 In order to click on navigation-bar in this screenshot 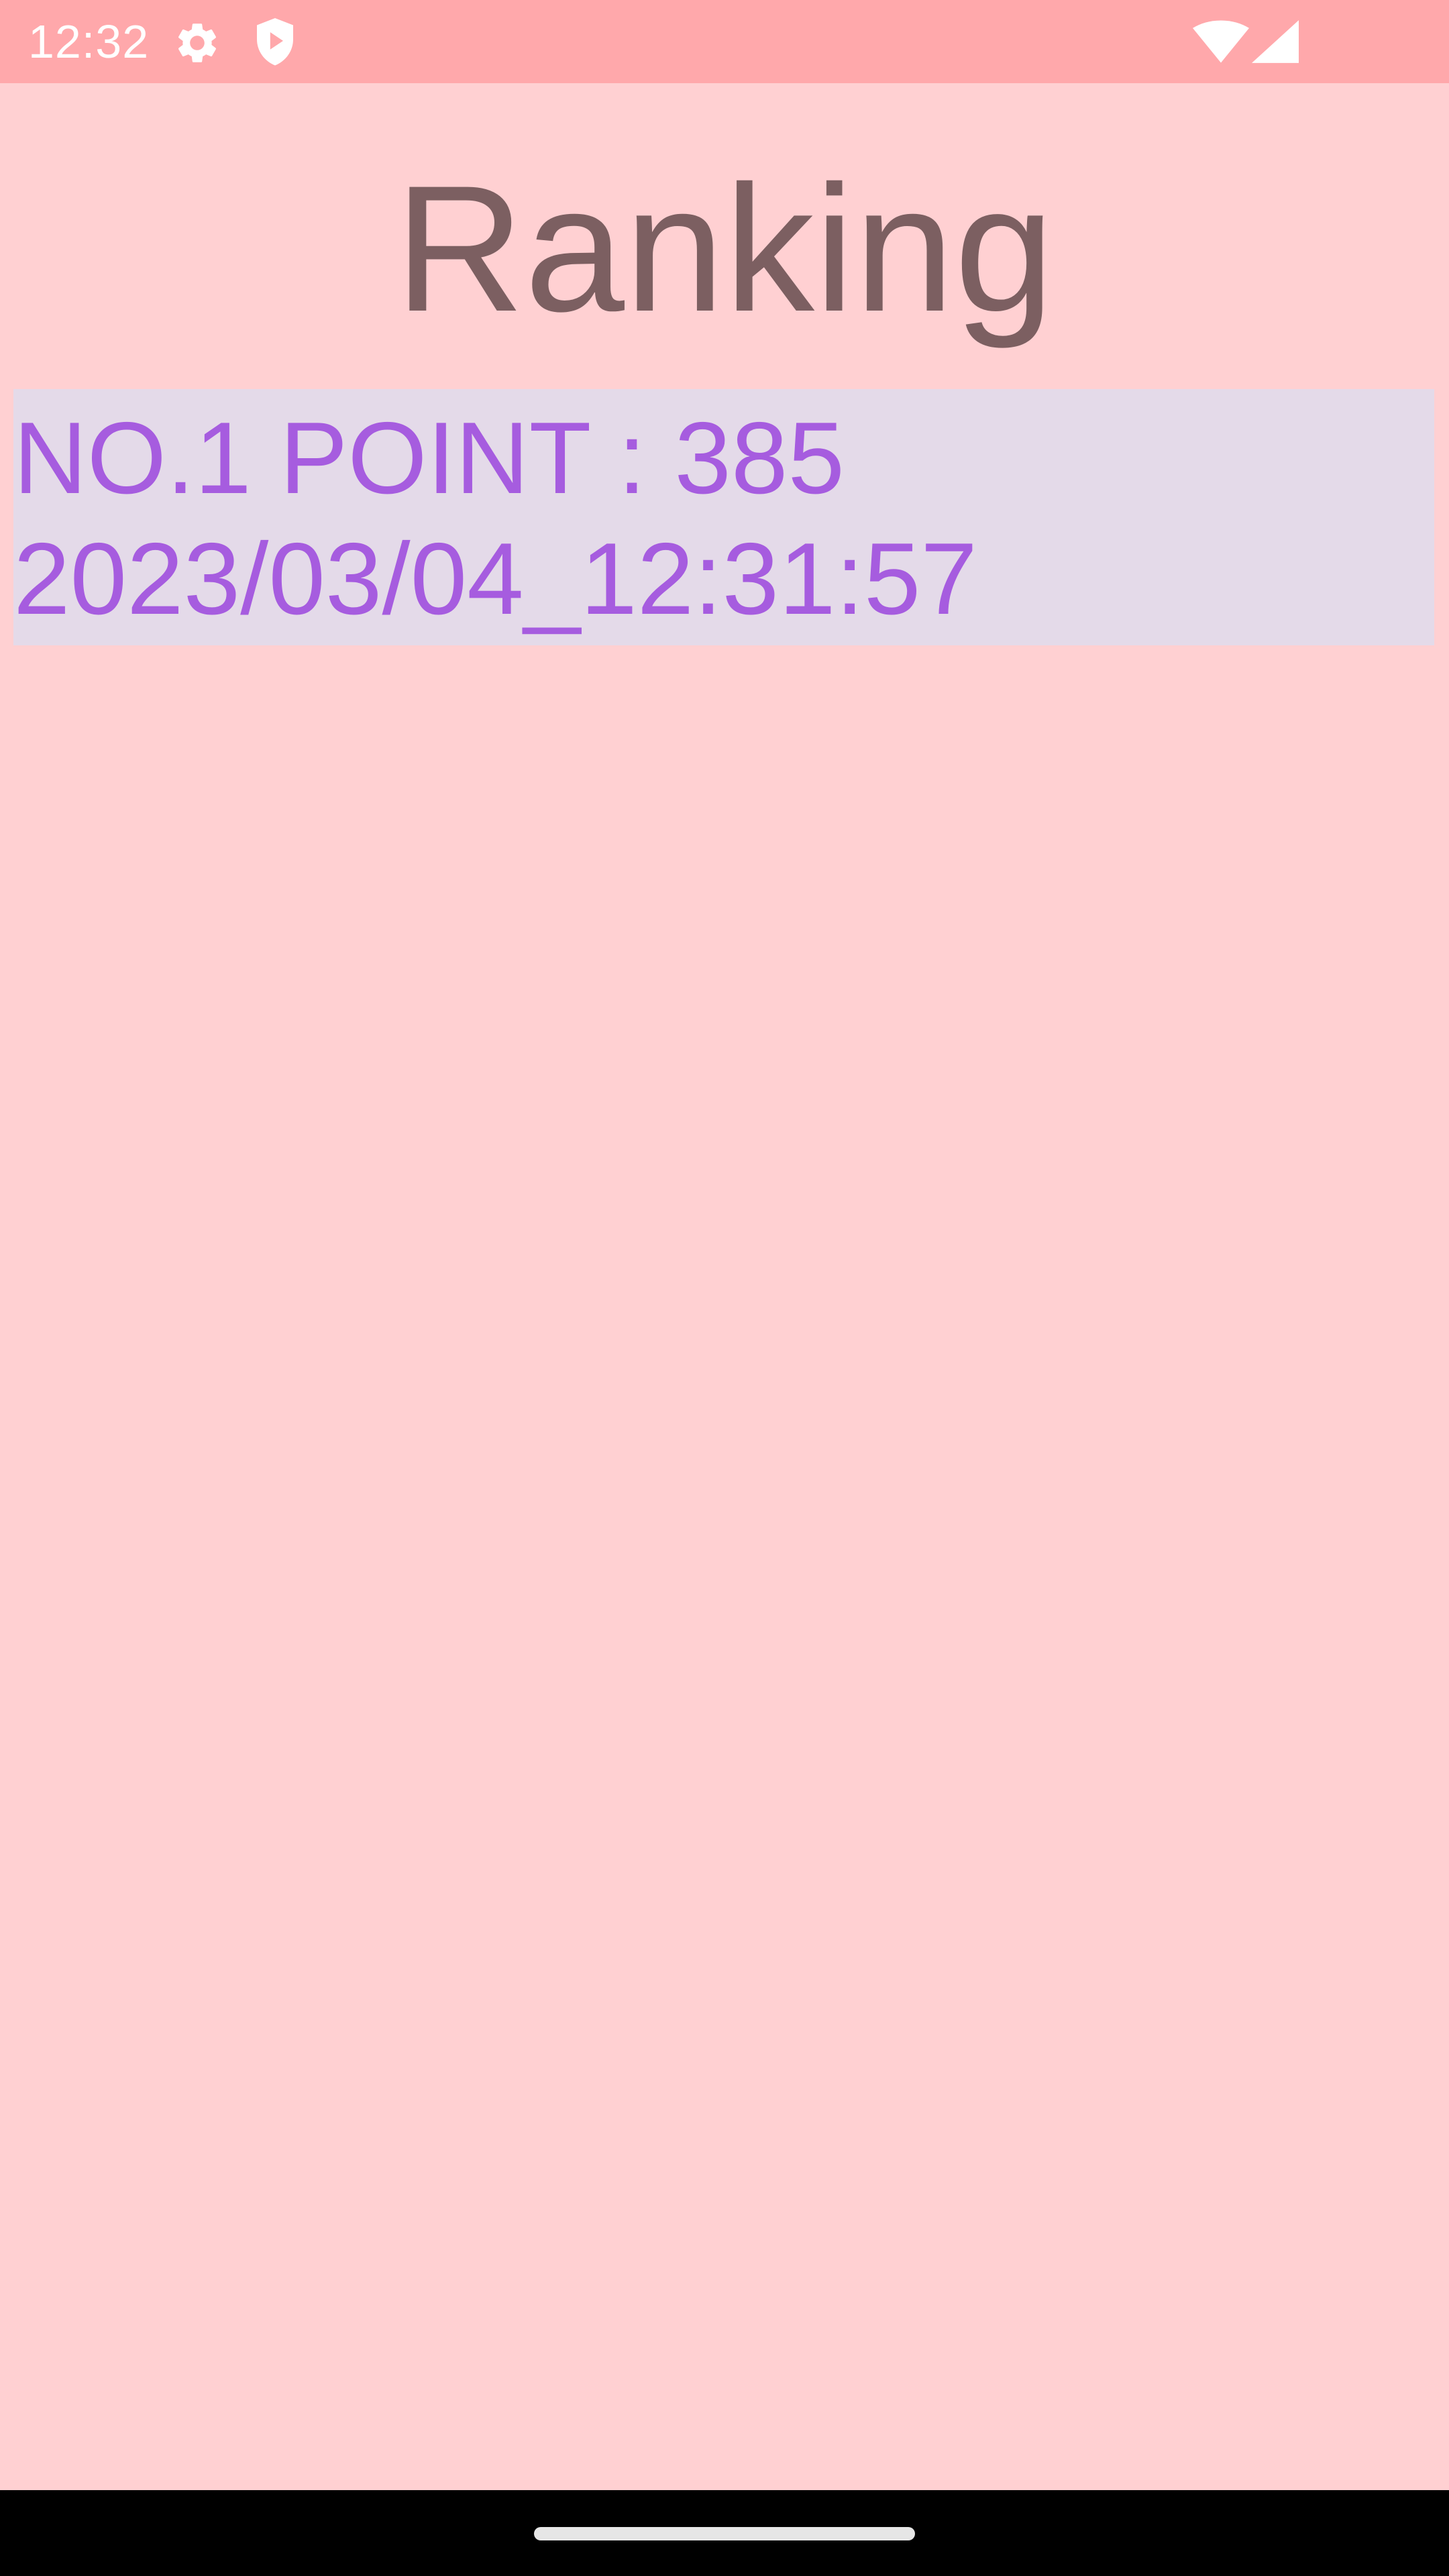, I will do `click(724, 2533)`.